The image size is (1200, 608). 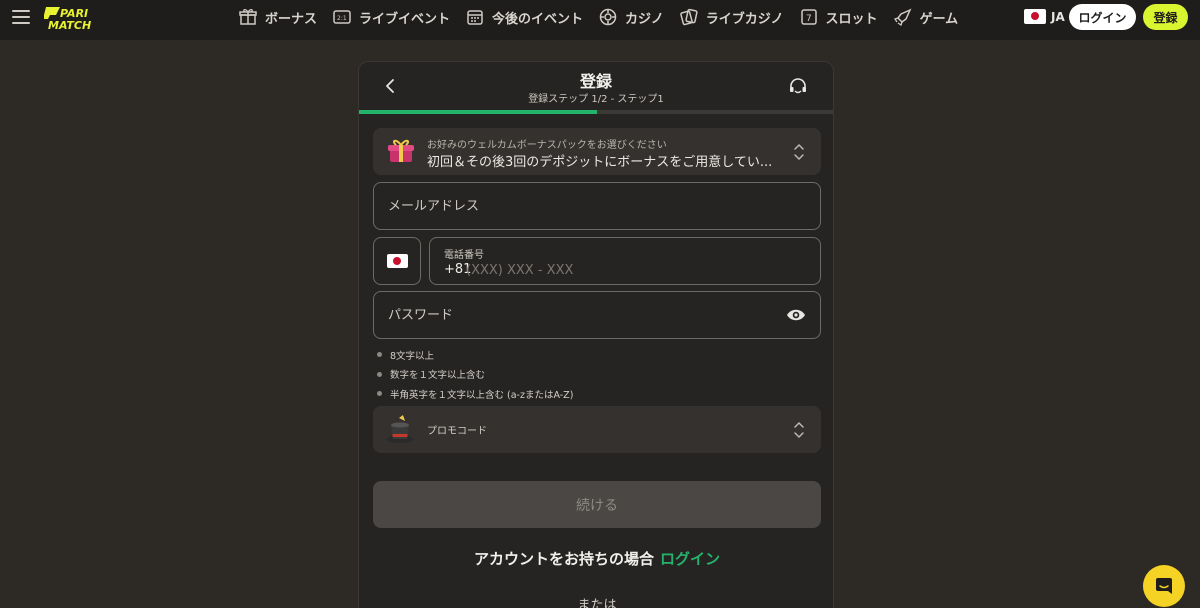 What do you see at coordinates (798, 87) in the screenshot?
I see `support-headset-icon` at bounding box center [798, 87].